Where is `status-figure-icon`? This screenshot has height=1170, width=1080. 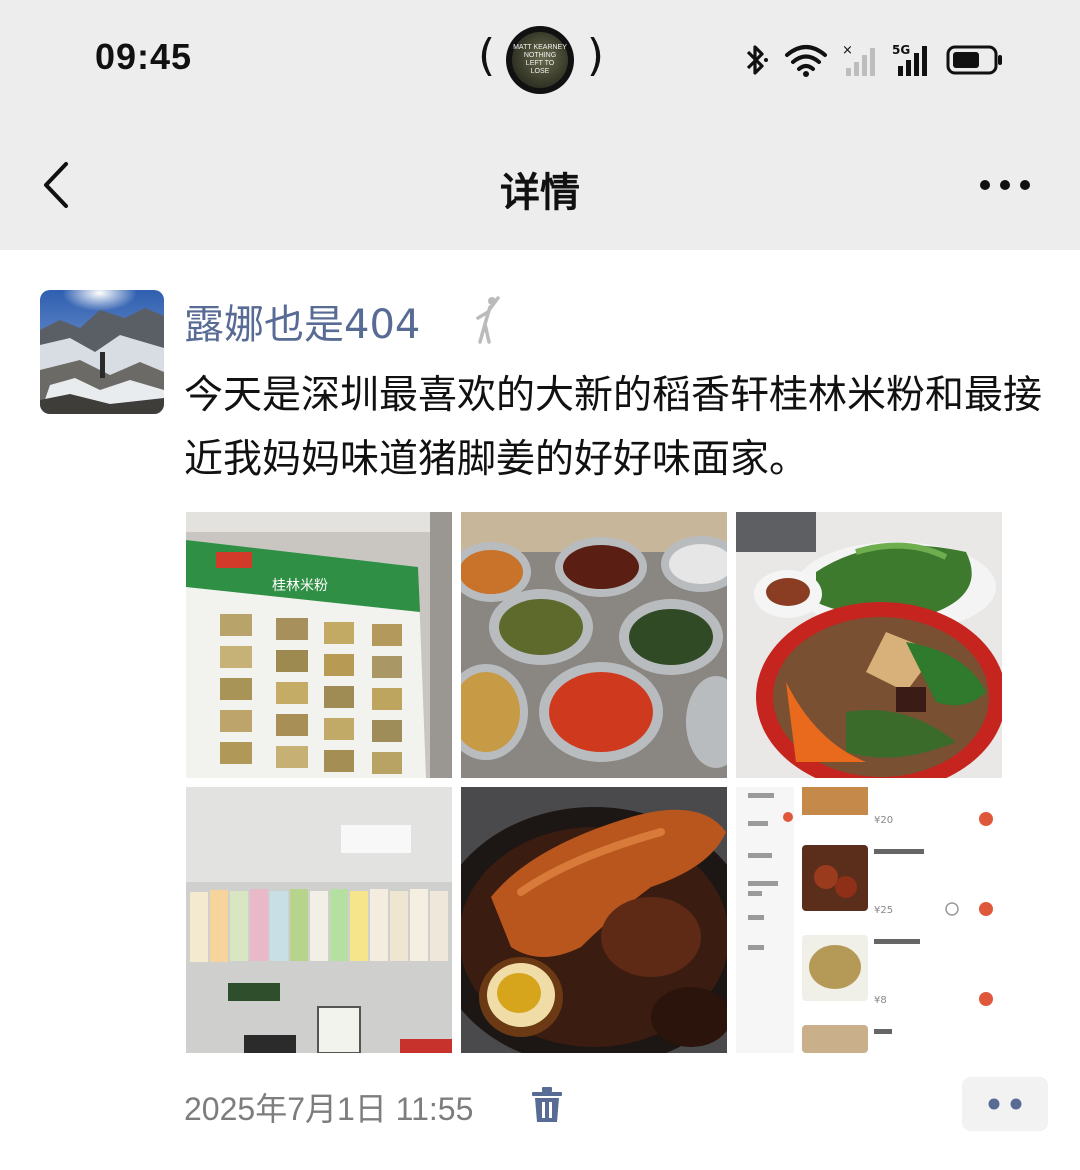 status-figure-icon is located at coordinates (487, 320).